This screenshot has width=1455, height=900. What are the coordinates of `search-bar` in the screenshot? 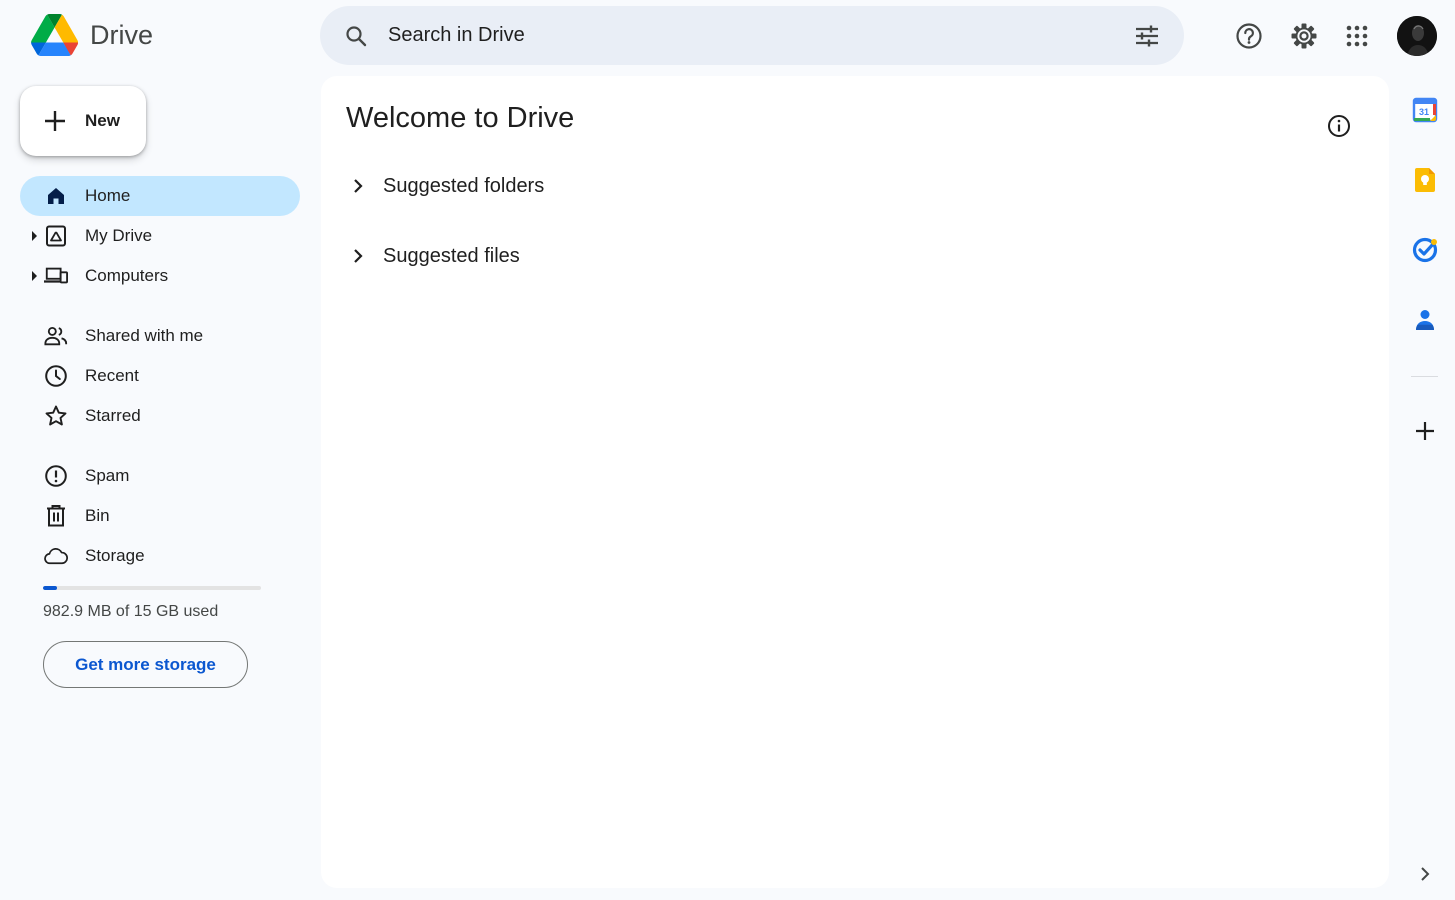 It's located at (752, 35).